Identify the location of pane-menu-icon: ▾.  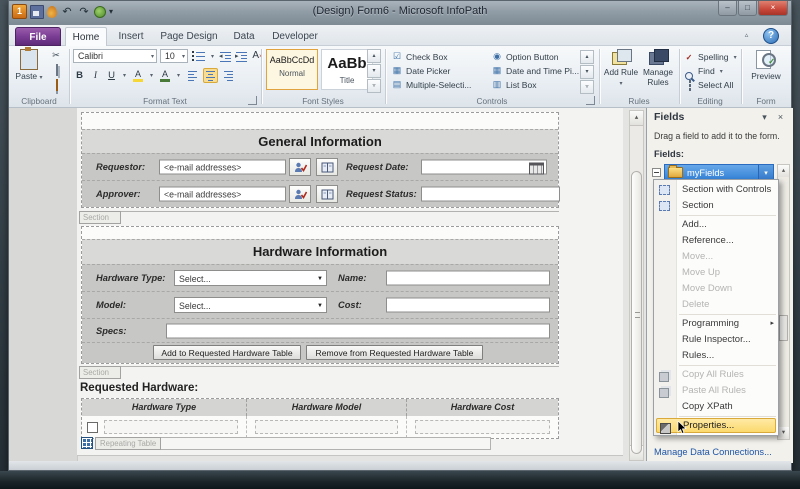
(764, 117).